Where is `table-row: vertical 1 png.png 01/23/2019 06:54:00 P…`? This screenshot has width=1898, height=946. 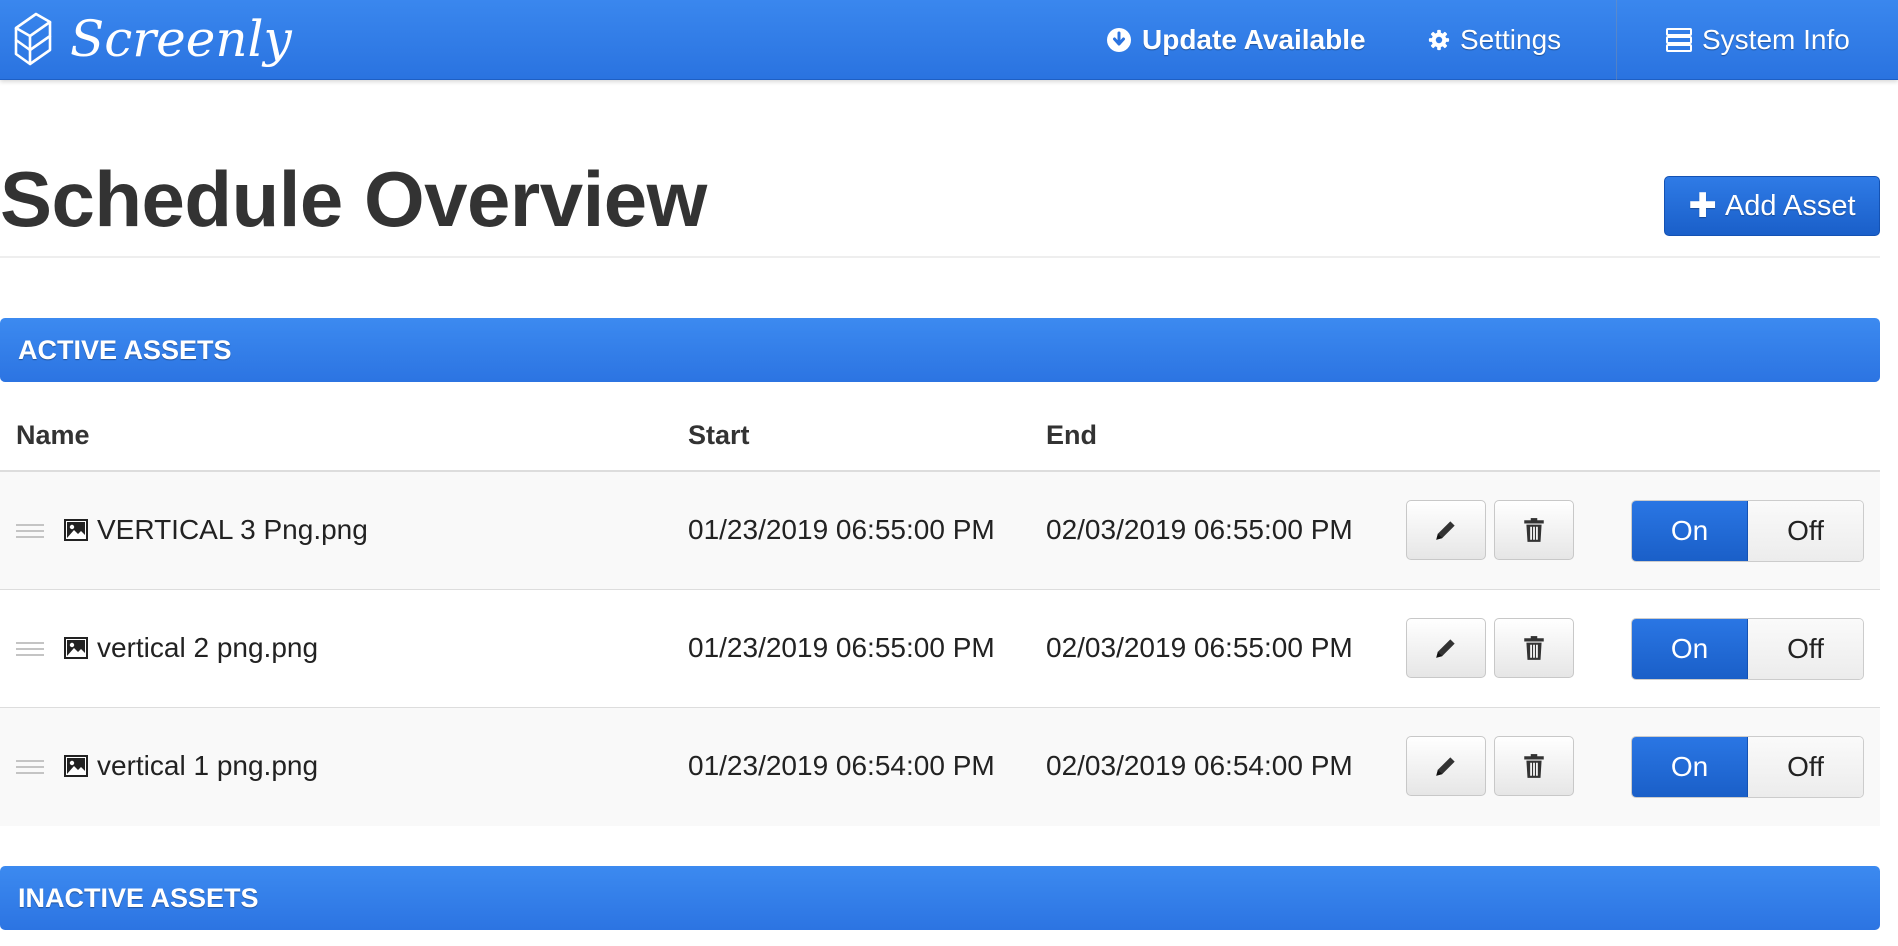 table-row: vertical 1 png.png 01/23/2019 06:54:00 P… is located at coordinates (940, 767).